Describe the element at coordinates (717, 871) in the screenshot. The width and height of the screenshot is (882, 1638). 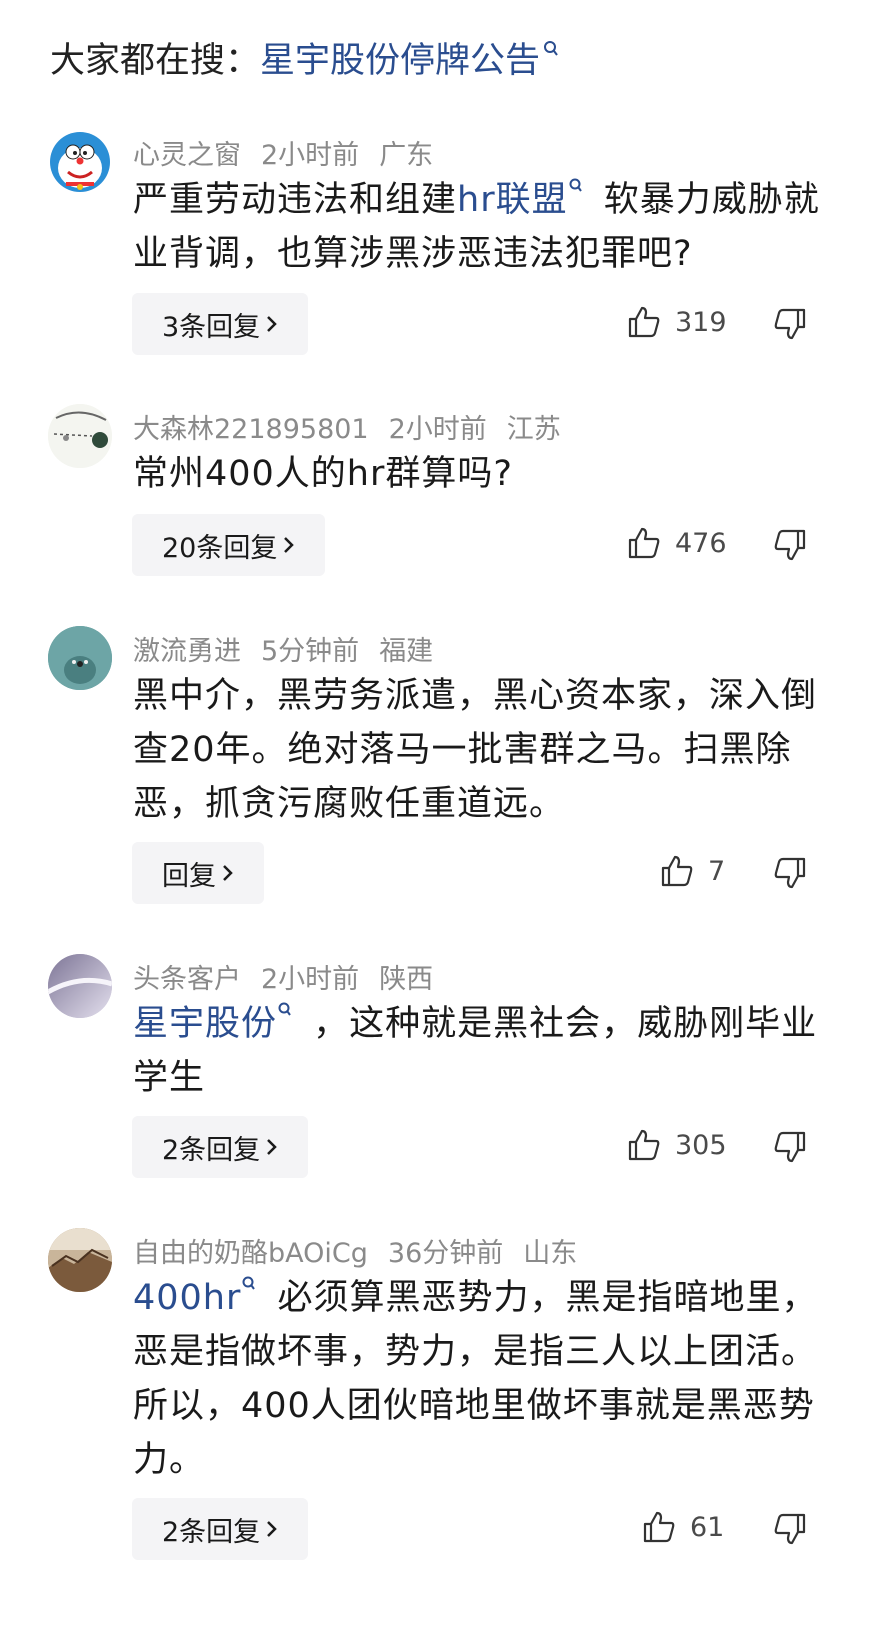
I see `like-count: 7` at that location.